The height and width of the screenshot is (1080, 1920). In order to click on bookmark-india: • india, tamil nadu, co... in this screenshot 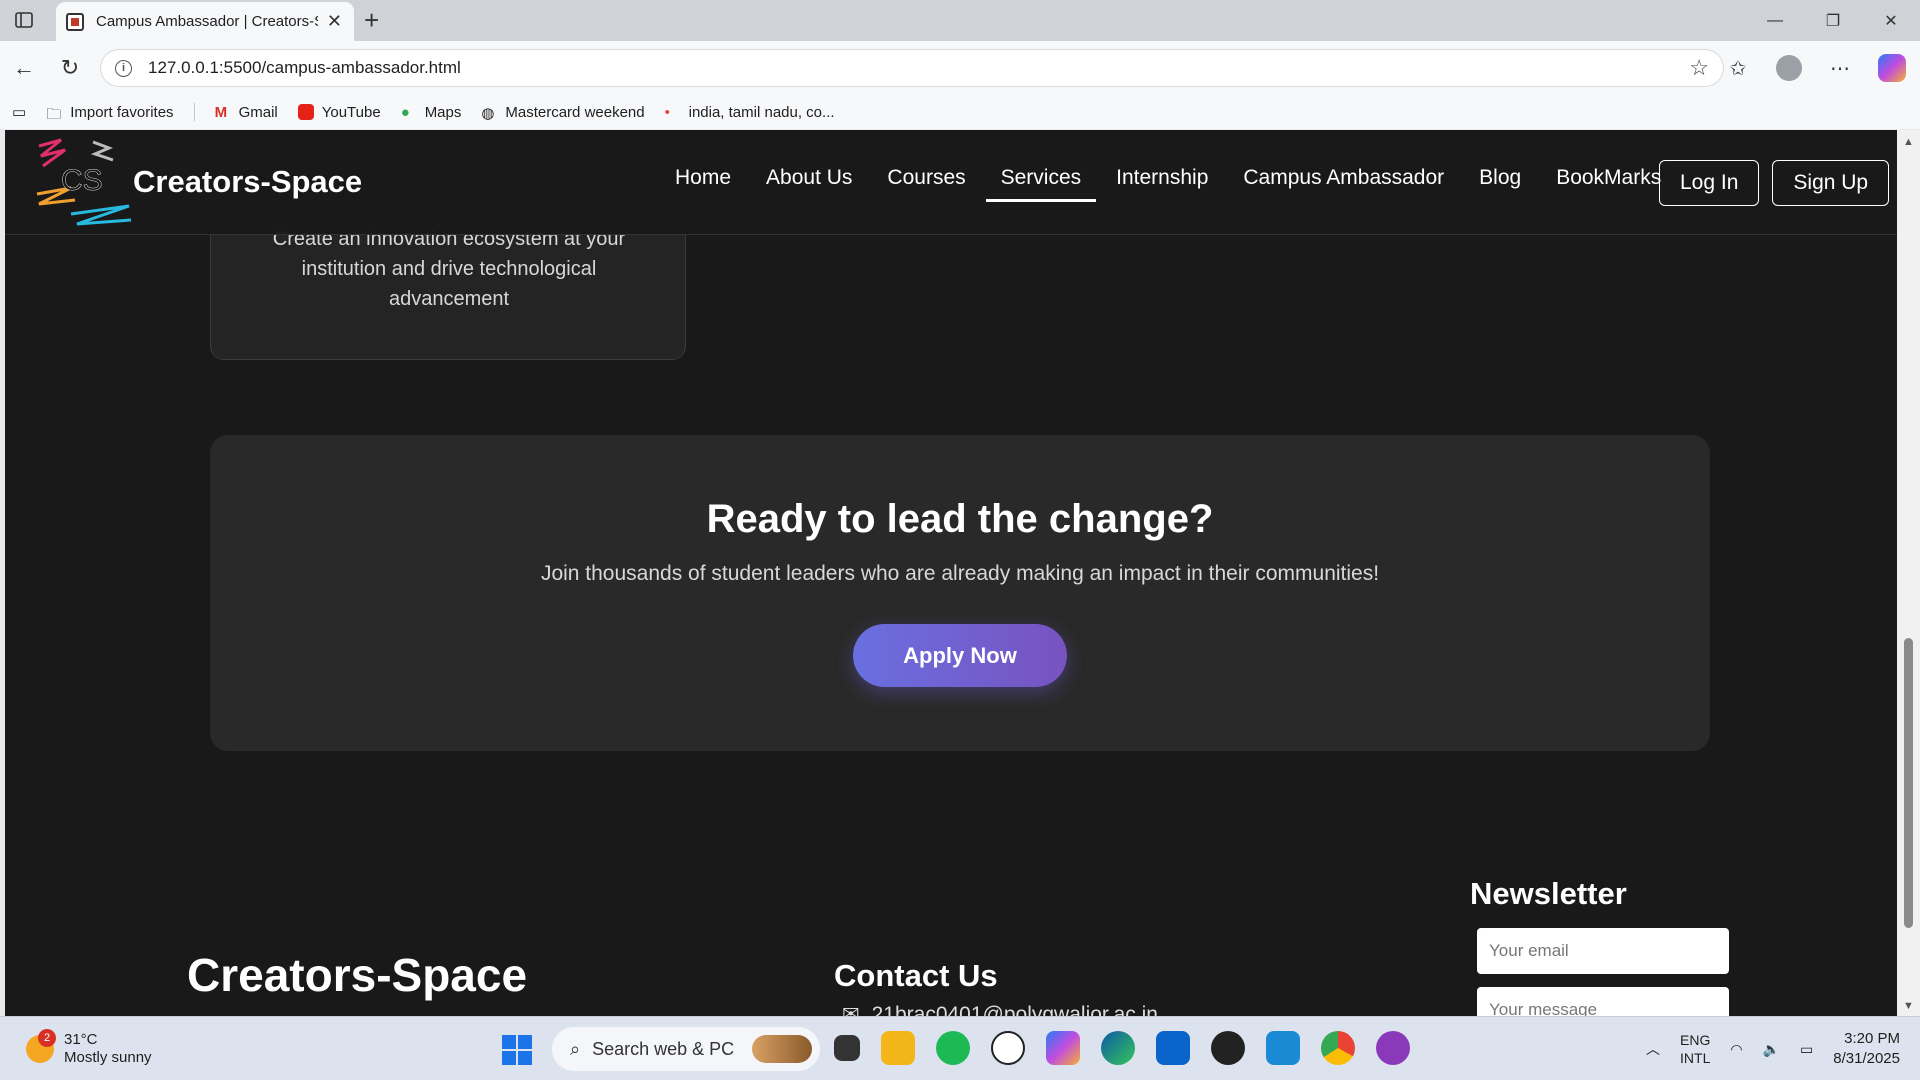, I will do `click(749, 113)`.